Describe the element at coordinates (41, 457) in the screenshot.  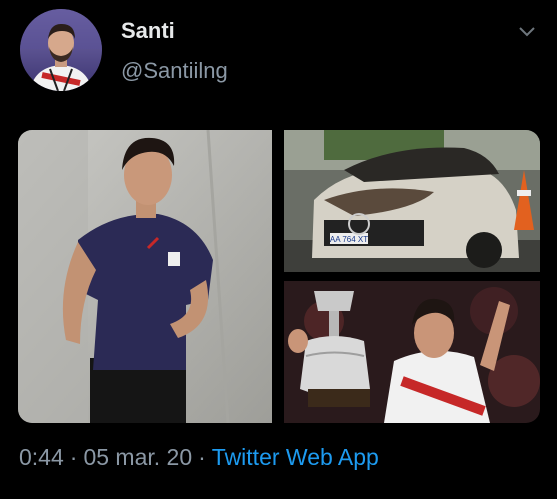
I see `tweet-time: 0:44` at that location.